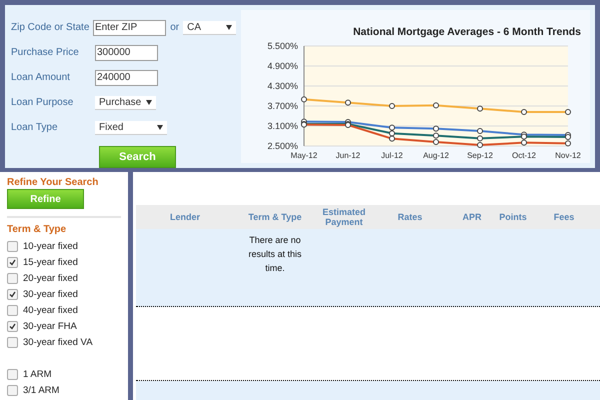 This screenshot has width=600, height=400. Describe the element at coordinates (282, 106) in the screenshot. I see `y-tick-label: 3.700%` at that location.